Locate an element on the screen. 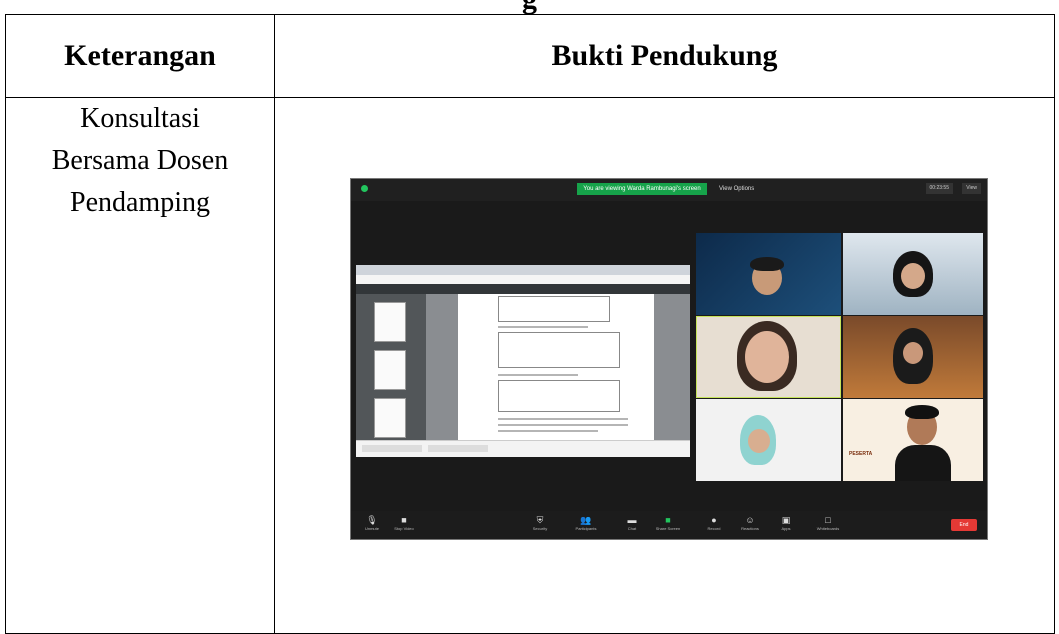 The width and height of the screenshot is (1059, 634). participant-background-text: PESERTA is located at coordinates (861, 454).